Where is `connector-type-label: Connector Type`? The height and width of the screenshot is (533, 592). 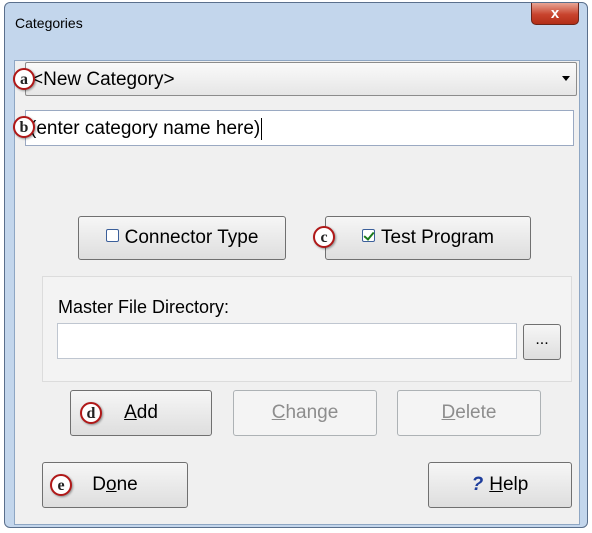 connector-type-label: Connector Type is located at coordinates (191, 237).